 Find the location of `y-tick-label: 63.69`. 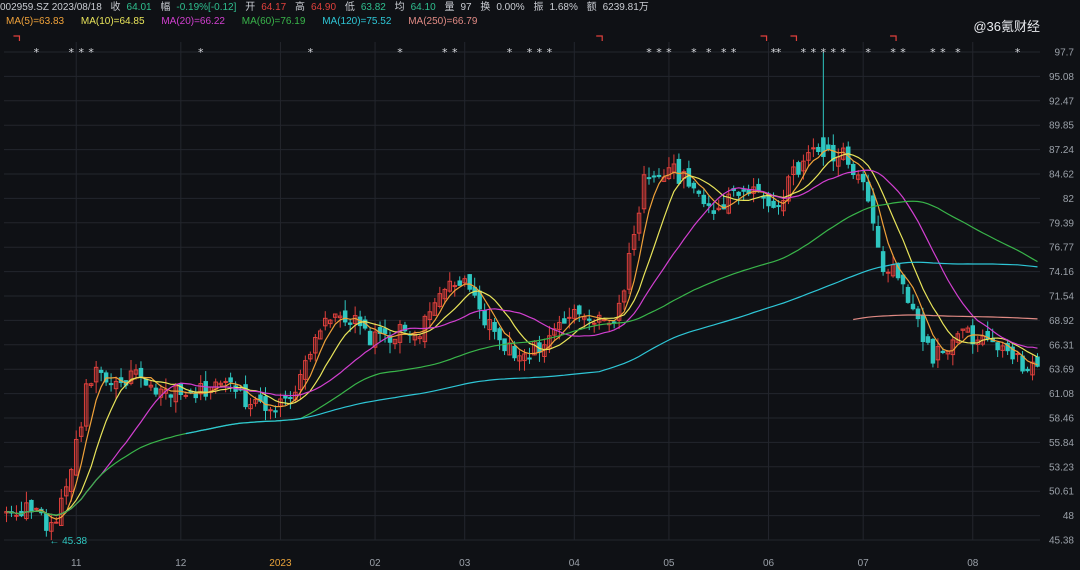

y-tick-label: 63.69 is located at coordinates (1061, 370).